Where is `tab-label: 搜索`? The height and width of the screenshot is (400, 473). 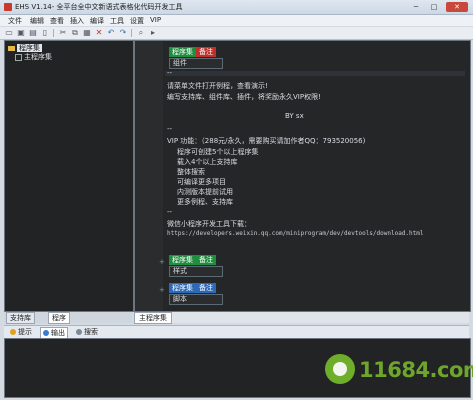 tab-label: 搜索 is located at coordinates (91, 332).